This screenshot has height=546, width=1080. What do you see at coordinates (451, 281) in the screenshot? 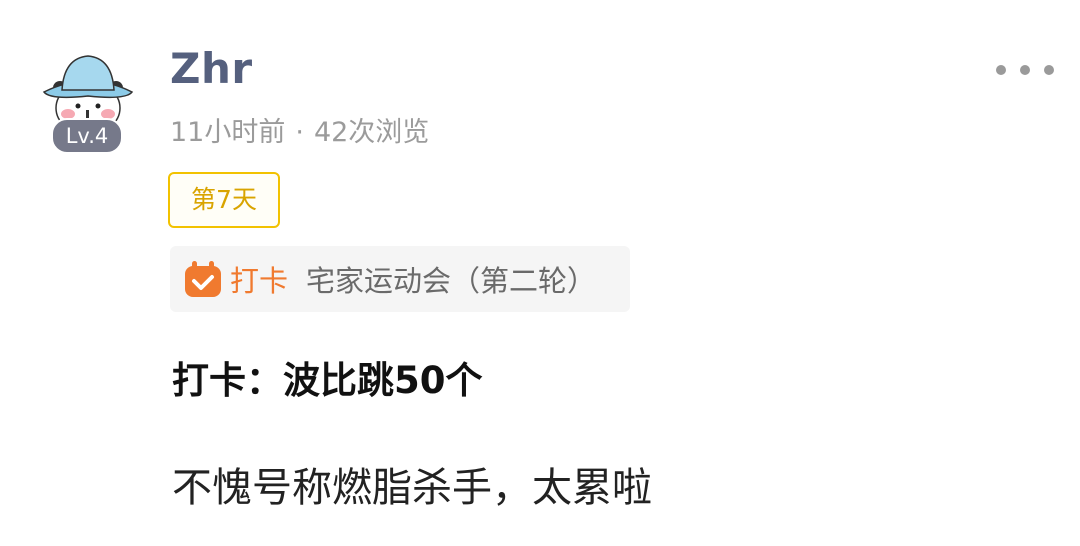
I see `checkin-activity-name: 宅家运动会（第二轮）` at bounding box center [451, 281].